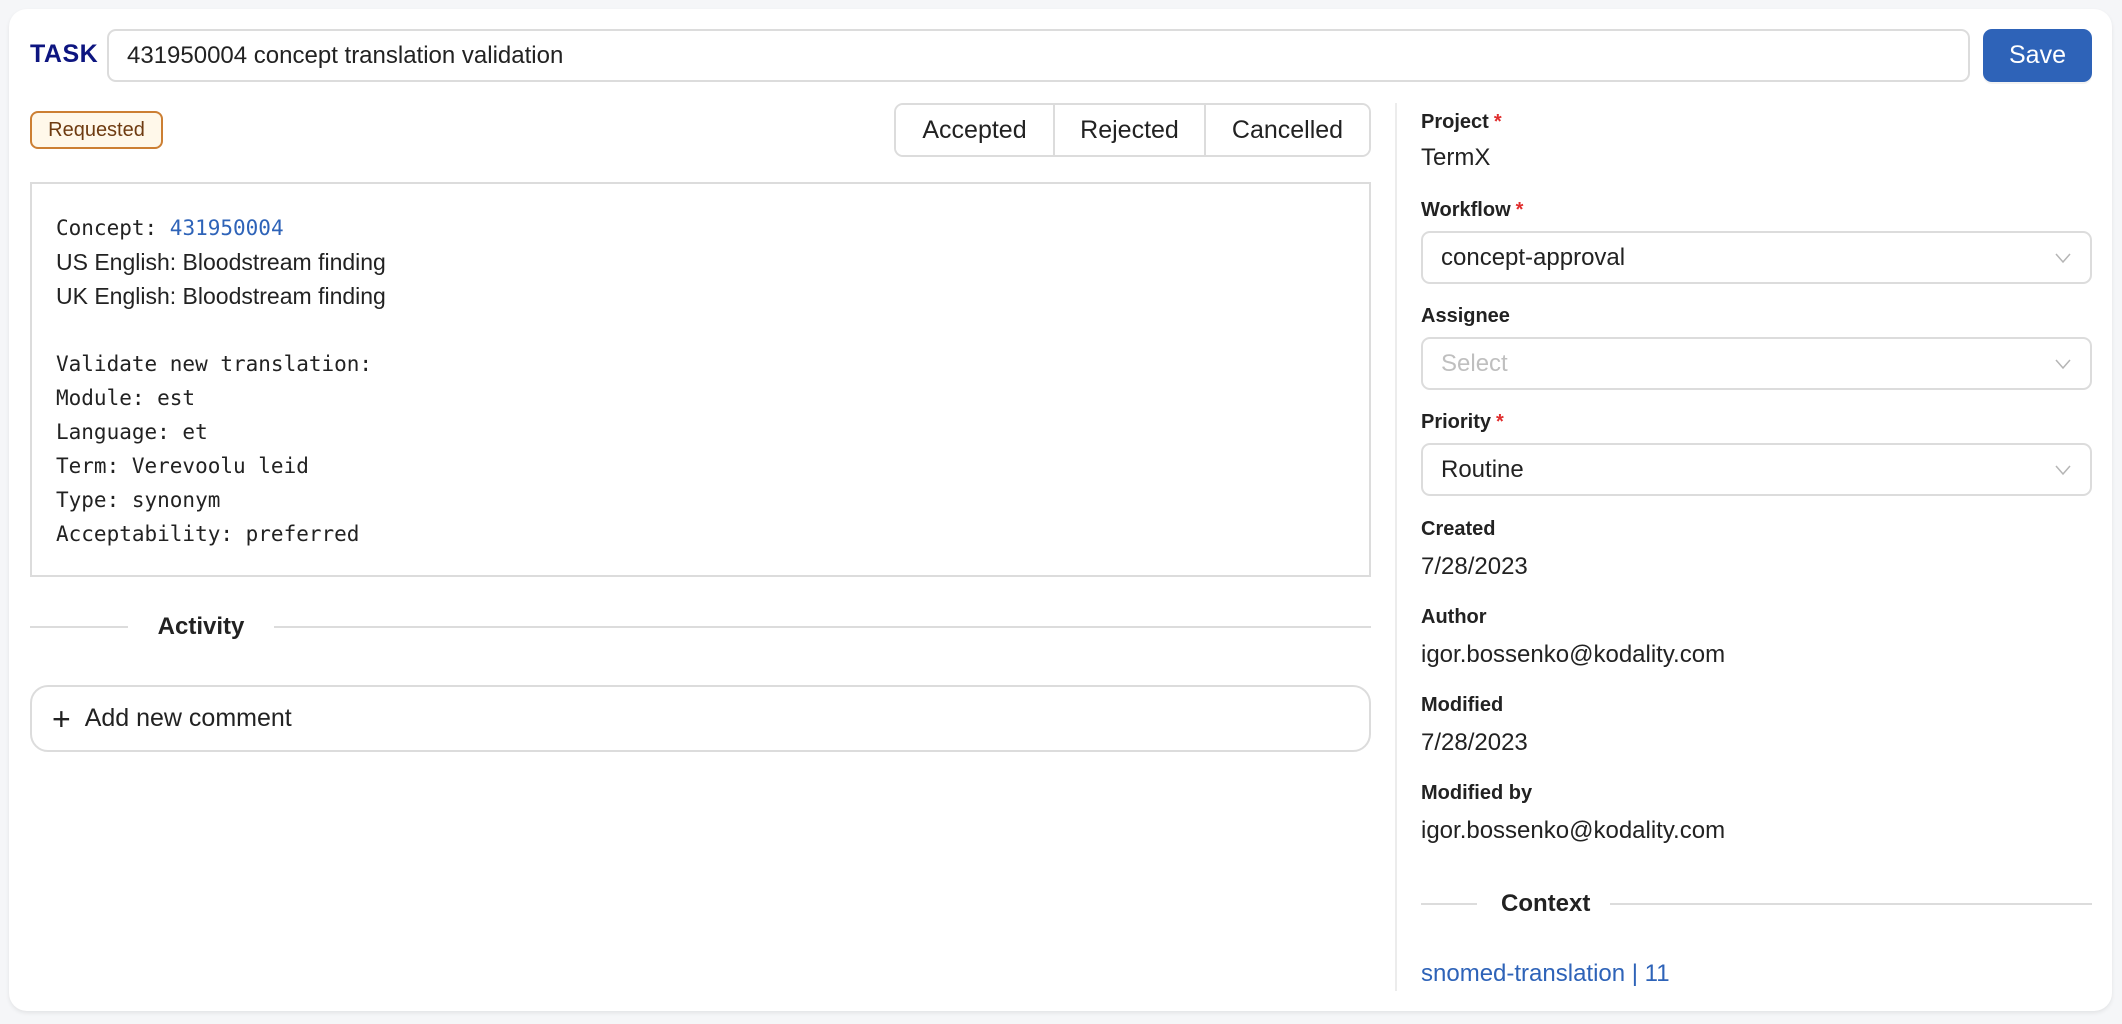 This screenshot has height=1024, width=2122. I want to click on priority-value: Routine, so click(1482, 469).